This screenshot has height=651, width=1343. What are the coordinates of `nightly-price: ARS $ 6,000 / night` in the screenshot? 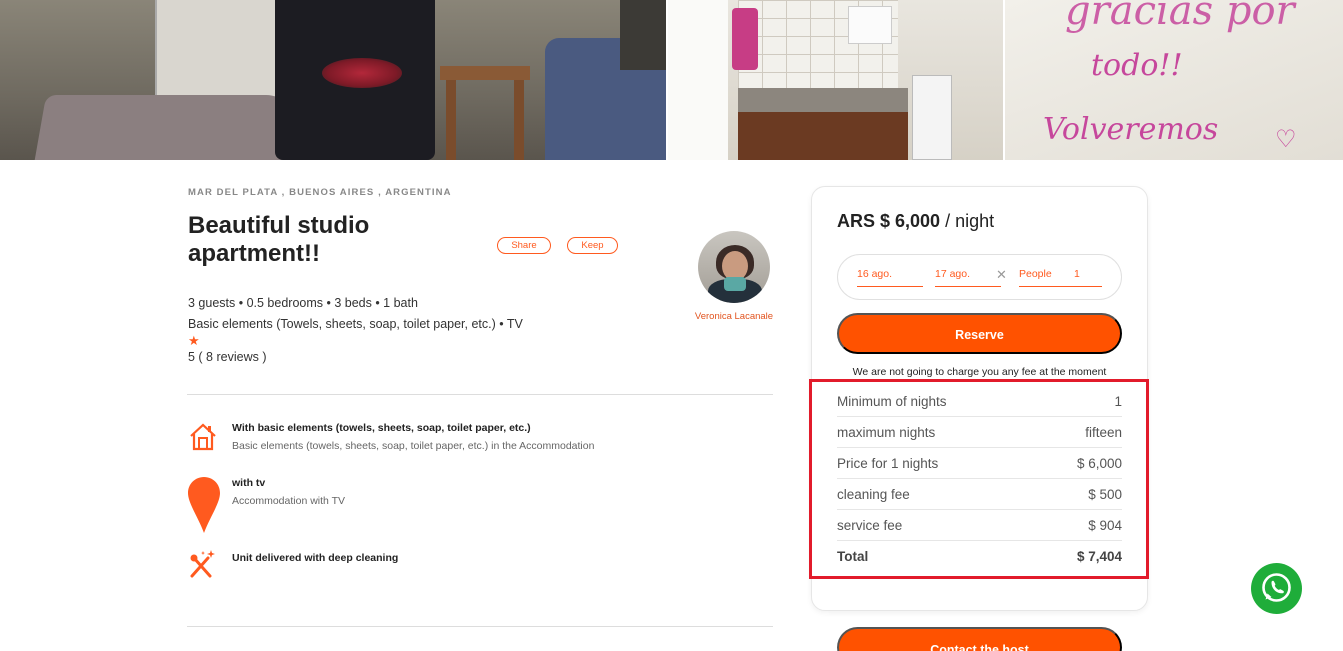 It's located at (915, 221).